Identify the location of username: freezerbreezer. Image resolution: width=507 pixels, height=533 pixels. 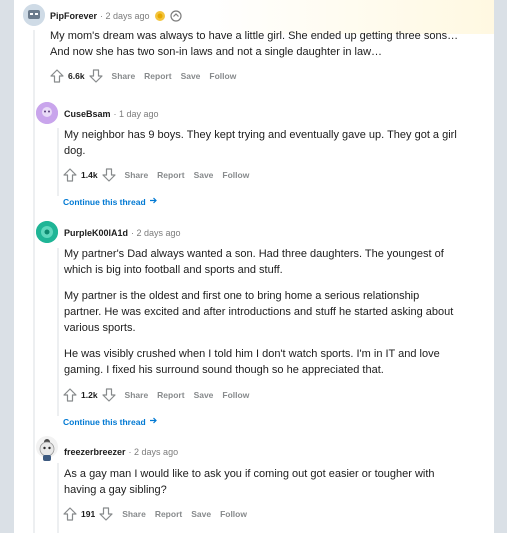
(95, 452).